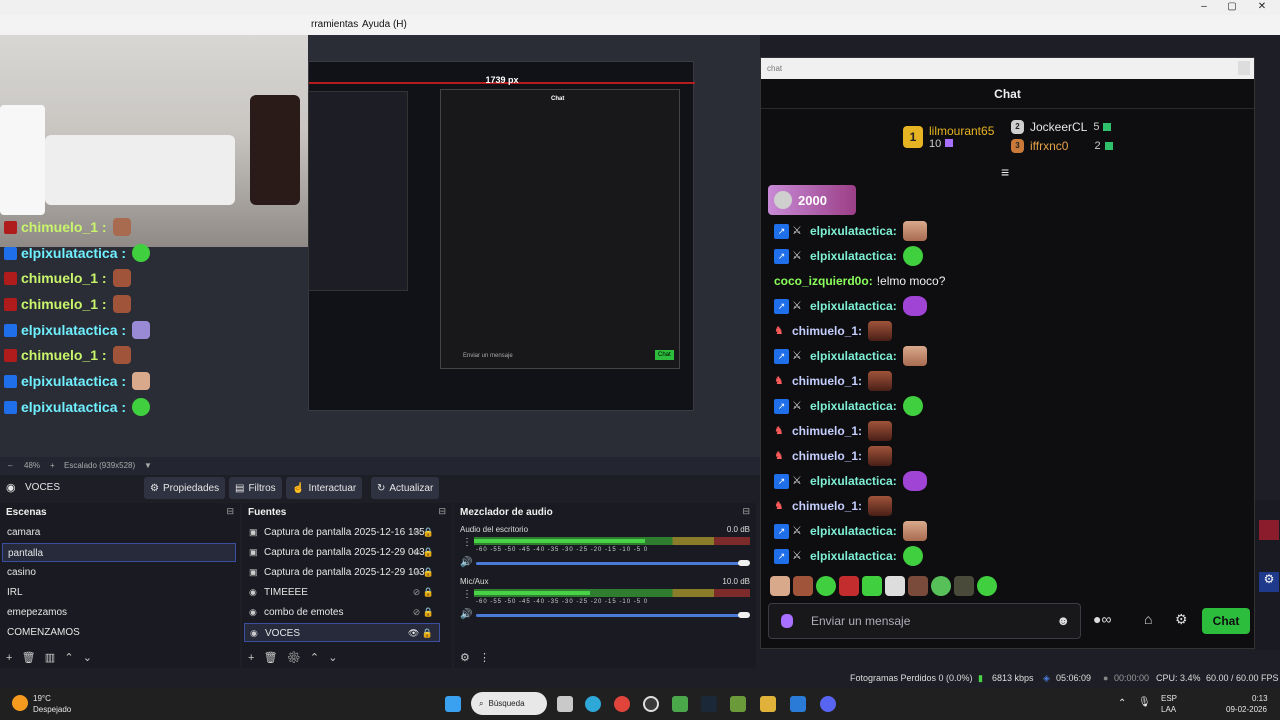 The height and width of the screenshot is (720, 1280). What do you see at coordinates (342, 532) in the screenshot?
I see `source-item: ▣ Captura de pantalla 2025-12-16 135 ⊘ 🔒` at bounding box center [342, 532].